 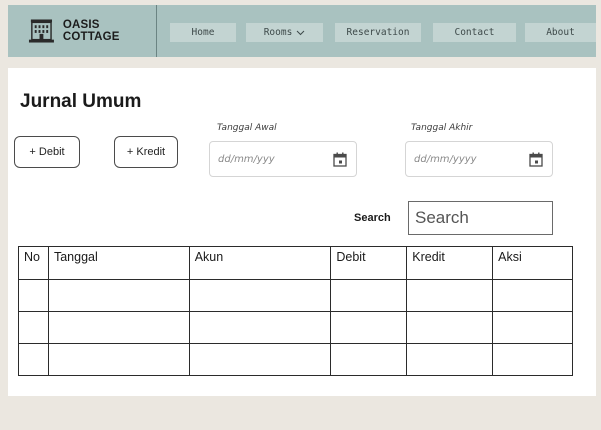 I want to click on add-kredit-button: + Kredit, so click(x=146, y=152).